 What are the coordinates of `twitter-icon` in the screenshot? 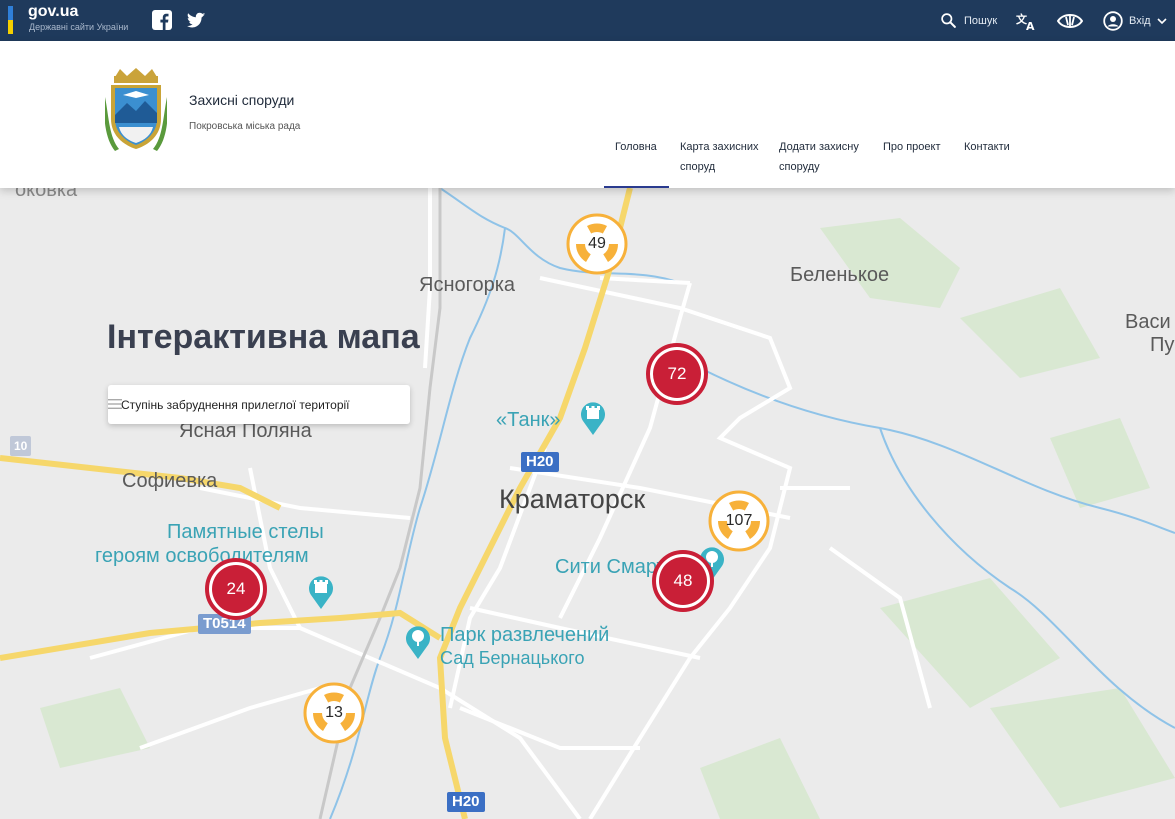 It's located at (196, 20).